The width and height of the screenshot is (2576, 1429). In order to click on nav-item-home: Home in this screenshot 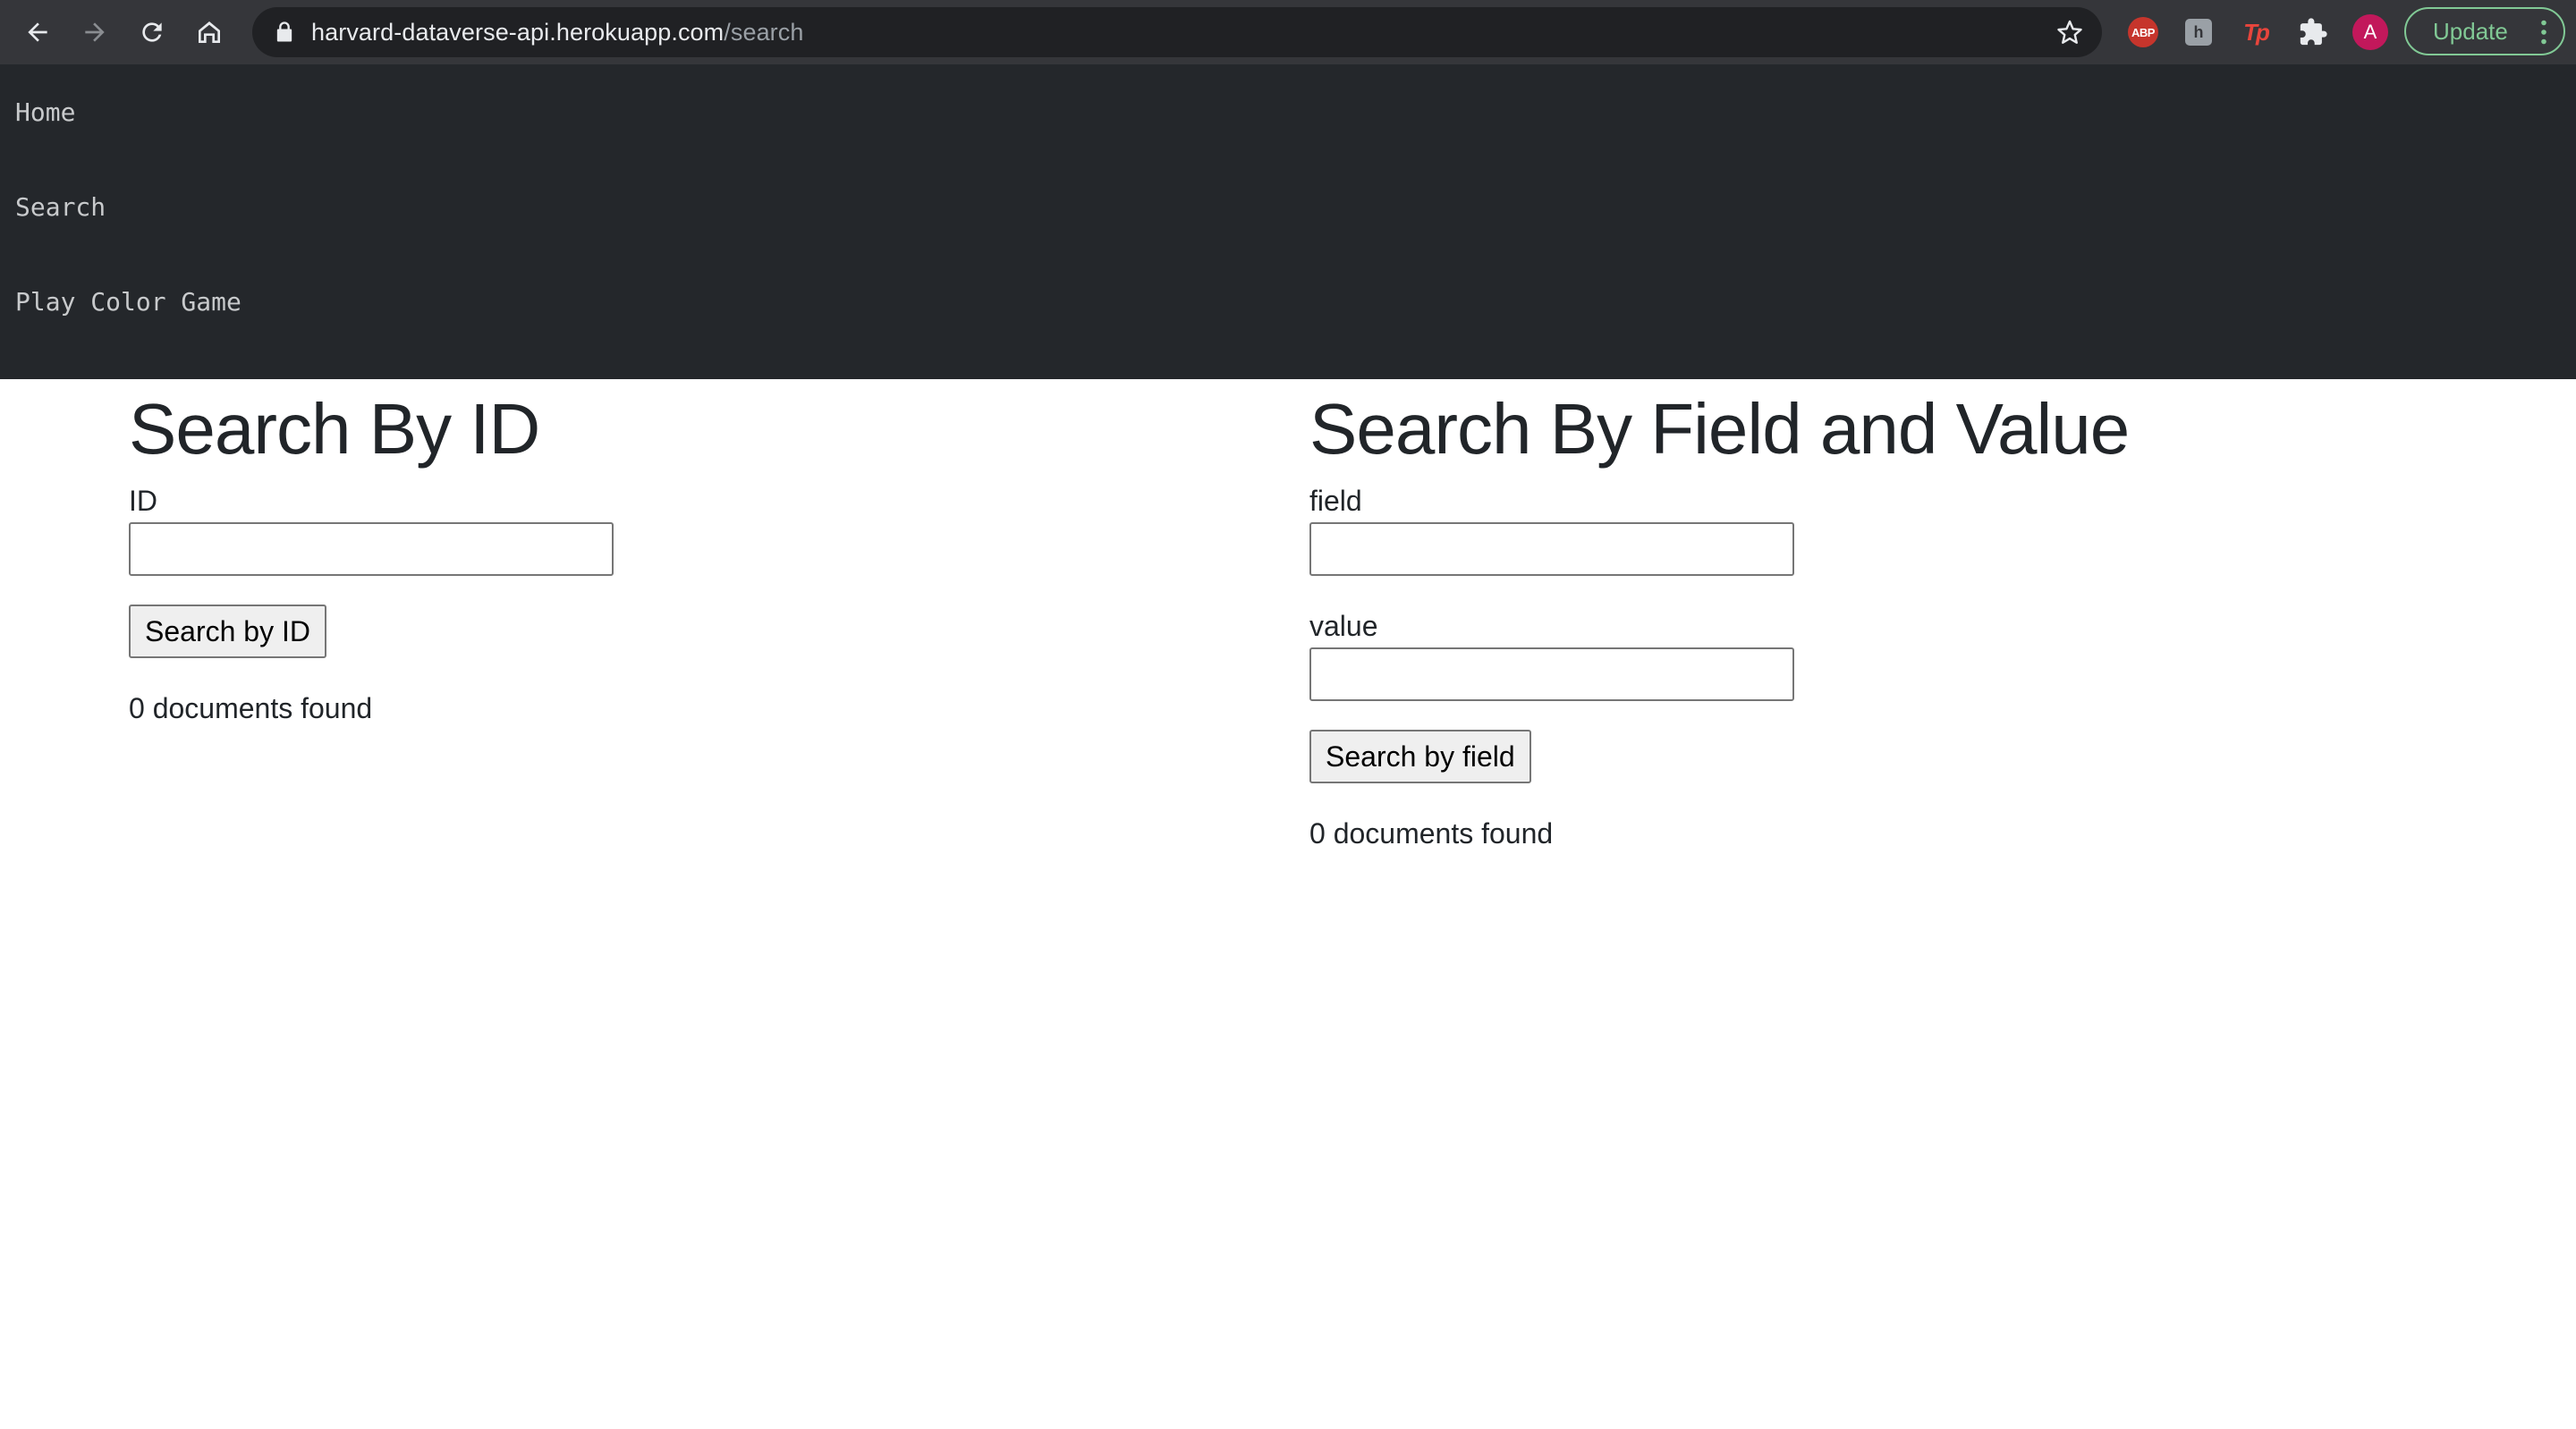, I will do `click(45, 113)`.